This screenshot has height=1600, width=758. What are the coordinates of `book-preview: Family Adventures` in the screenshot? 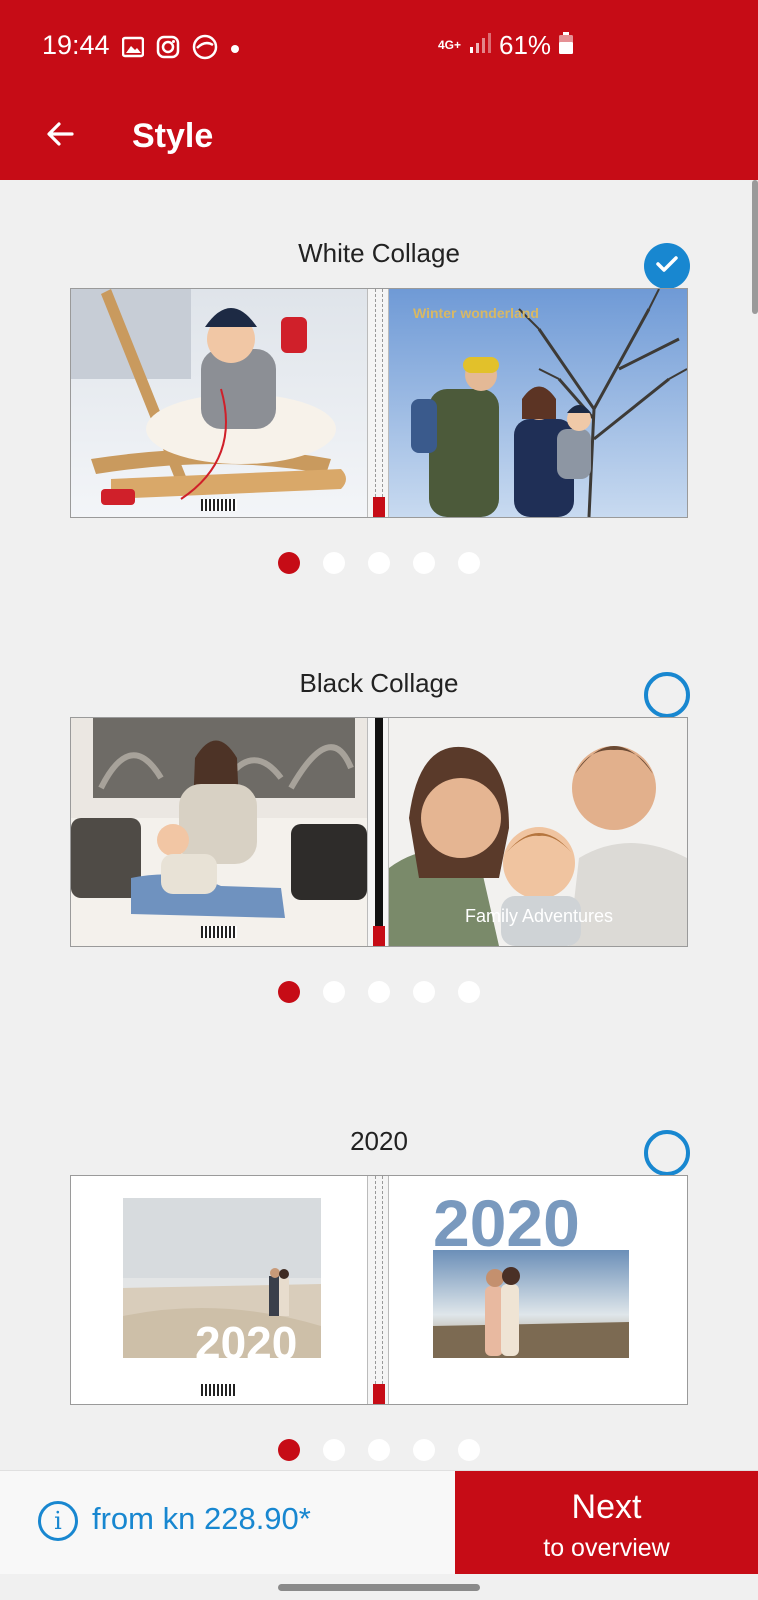 It's located at (379, 832).